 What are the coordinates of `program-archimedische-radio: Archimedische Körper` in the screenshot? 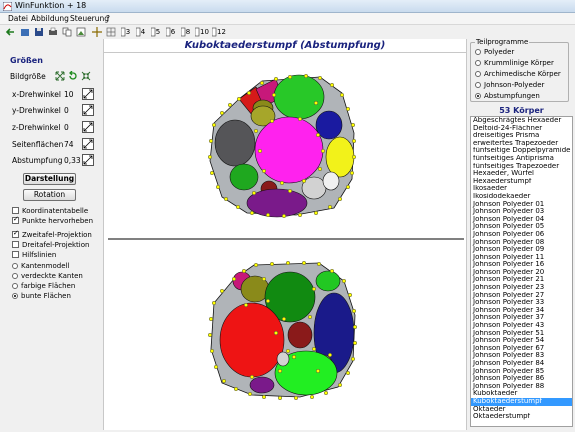 It's located at (518, 74).